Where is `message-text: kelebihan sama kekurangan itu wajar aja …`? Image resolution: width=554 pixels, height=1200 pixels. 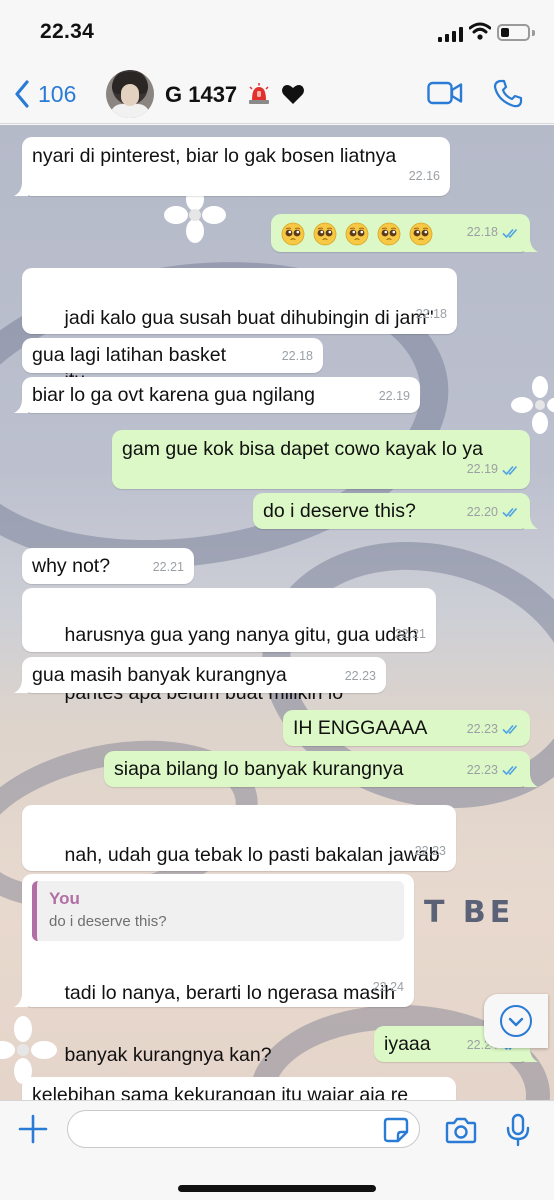
message-text: kelebihan sama kekurangan itu wajar aja … is located at coordinates (220, 1092).